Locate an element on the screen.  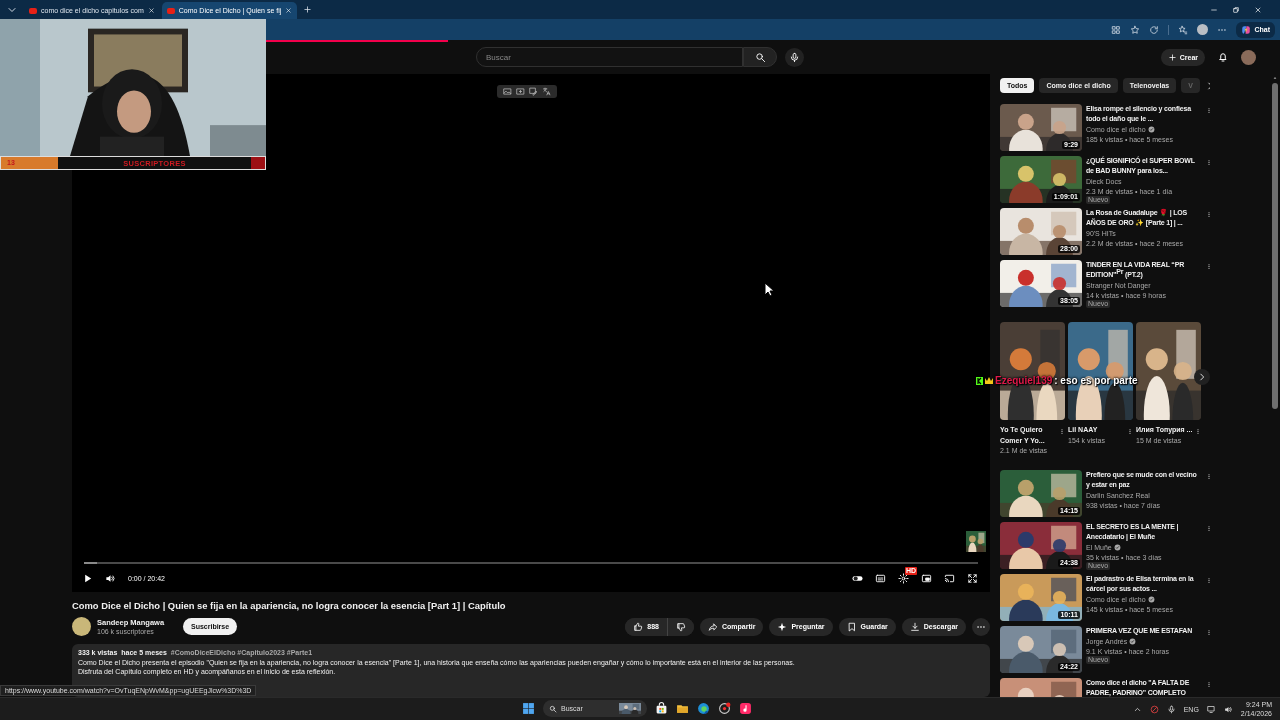
search-field: Buscar is located at coordinates (609, 57).